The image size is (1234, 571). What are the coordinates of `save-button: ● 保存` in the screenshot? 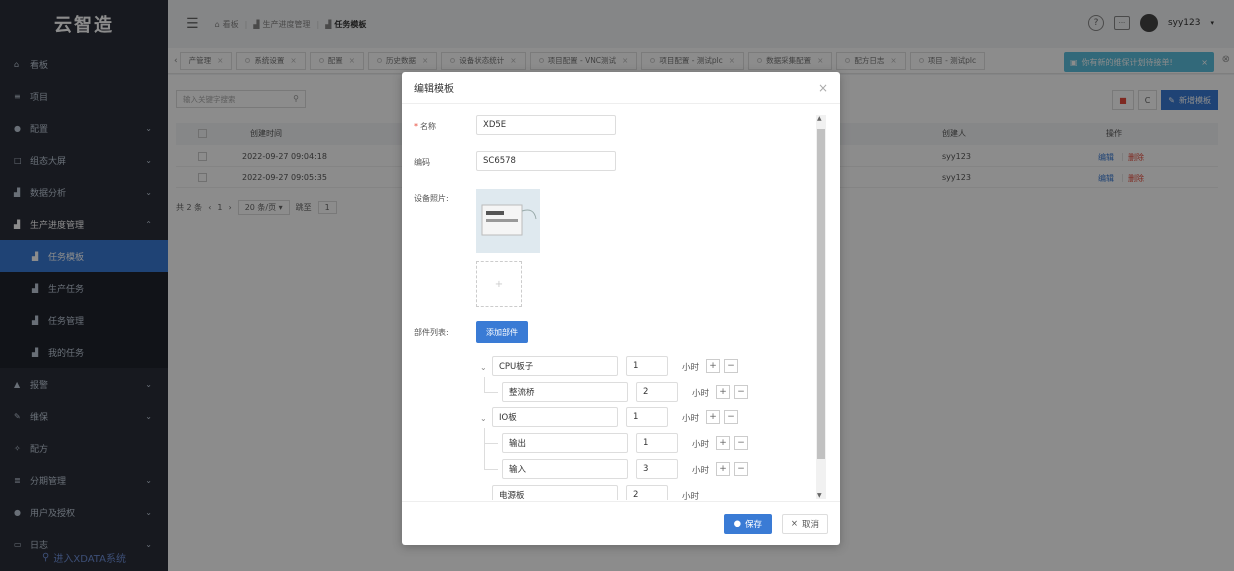 It's located at (747, 524).